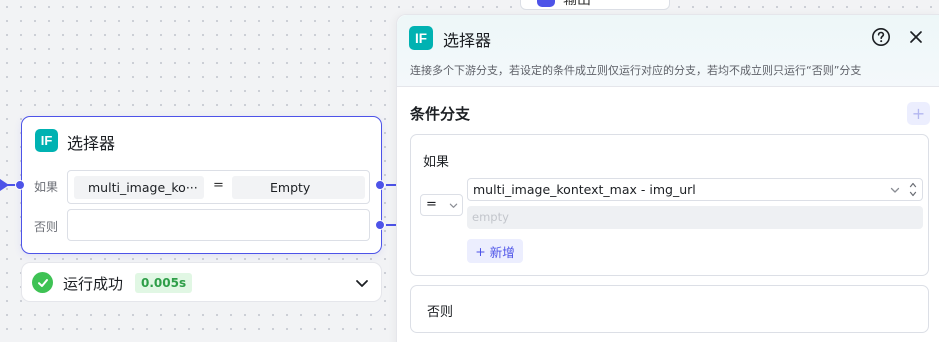 This screenshot has width=939, height=342. Describe the element at coordinates (139, 187) in the screenshot. I see `condition-left-chip: multi_image_ko···` at that location.